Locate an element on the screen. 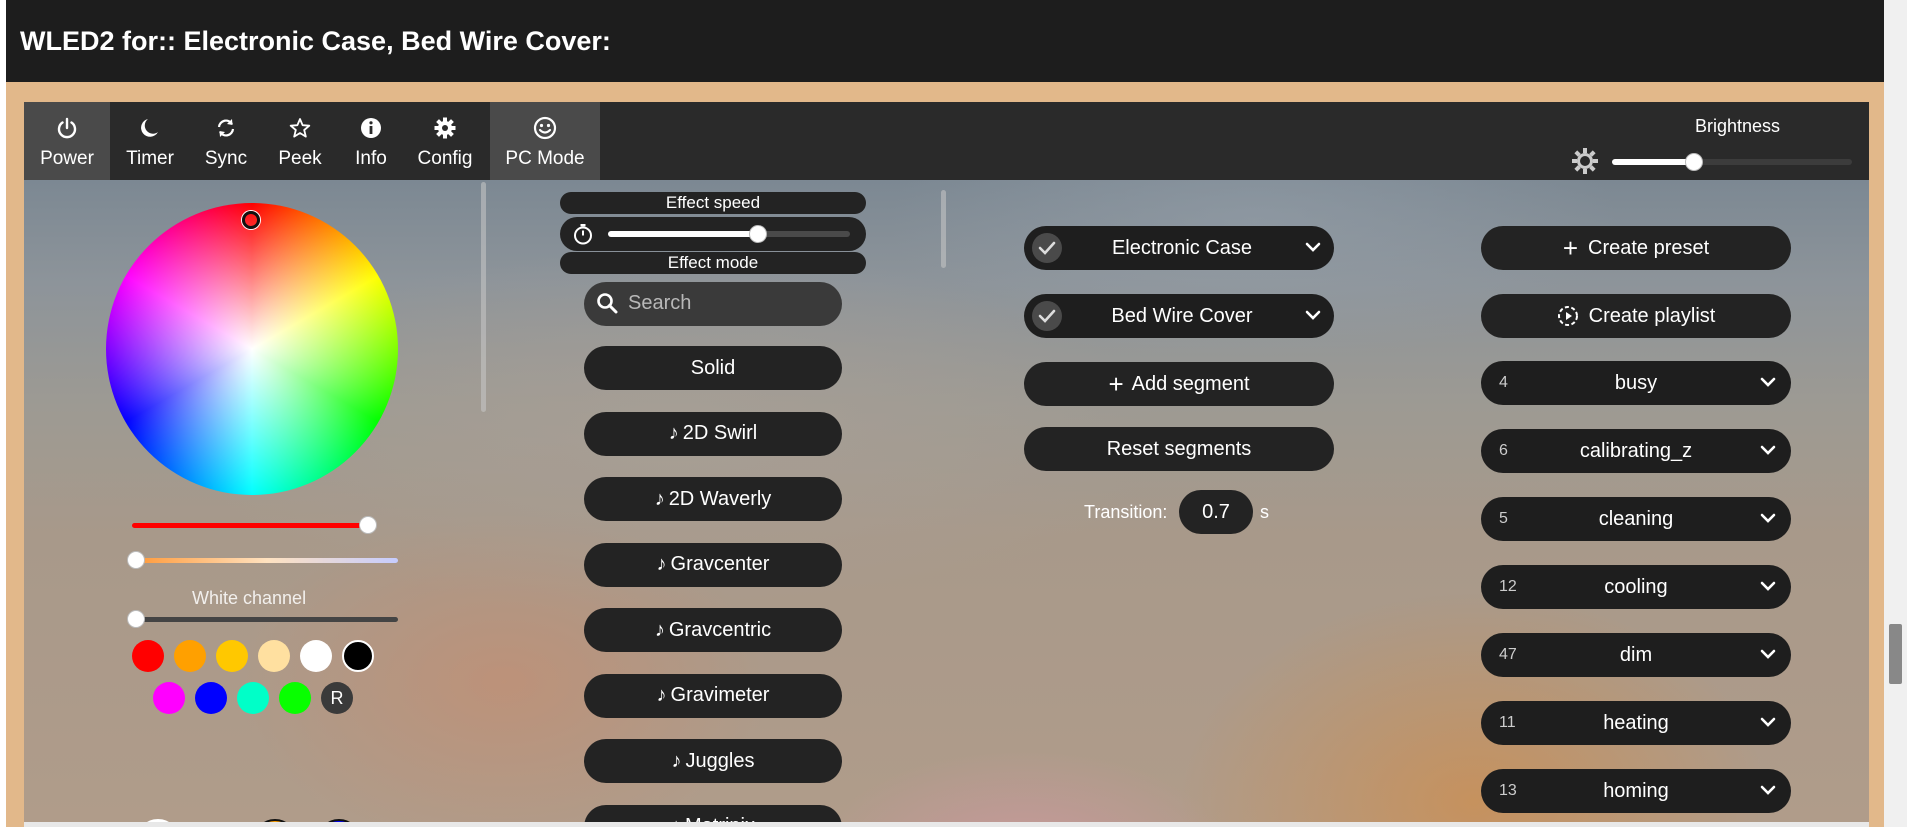 Image resolution: width=1907 pixels, height=827 pixels. random-color-button: R is located at coordinates (337, 698).